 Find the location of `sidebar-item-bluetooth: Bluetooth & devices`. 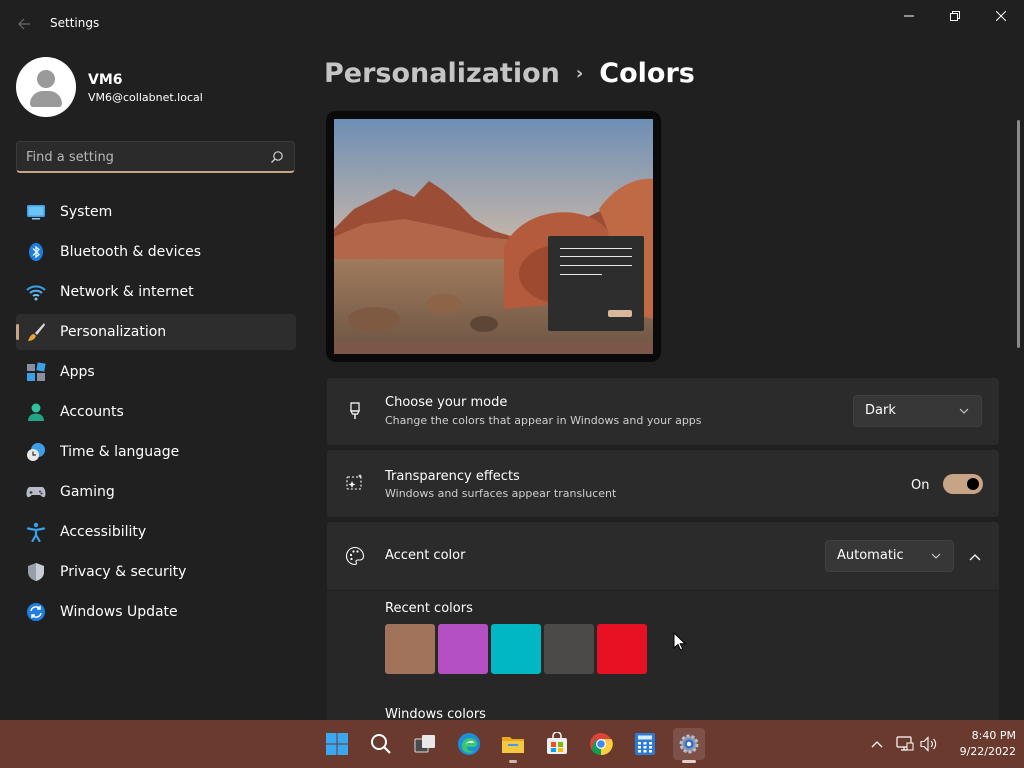

sidebar-item-bluetooth: Bluetooth & devices is located at coordinates (156, 252).